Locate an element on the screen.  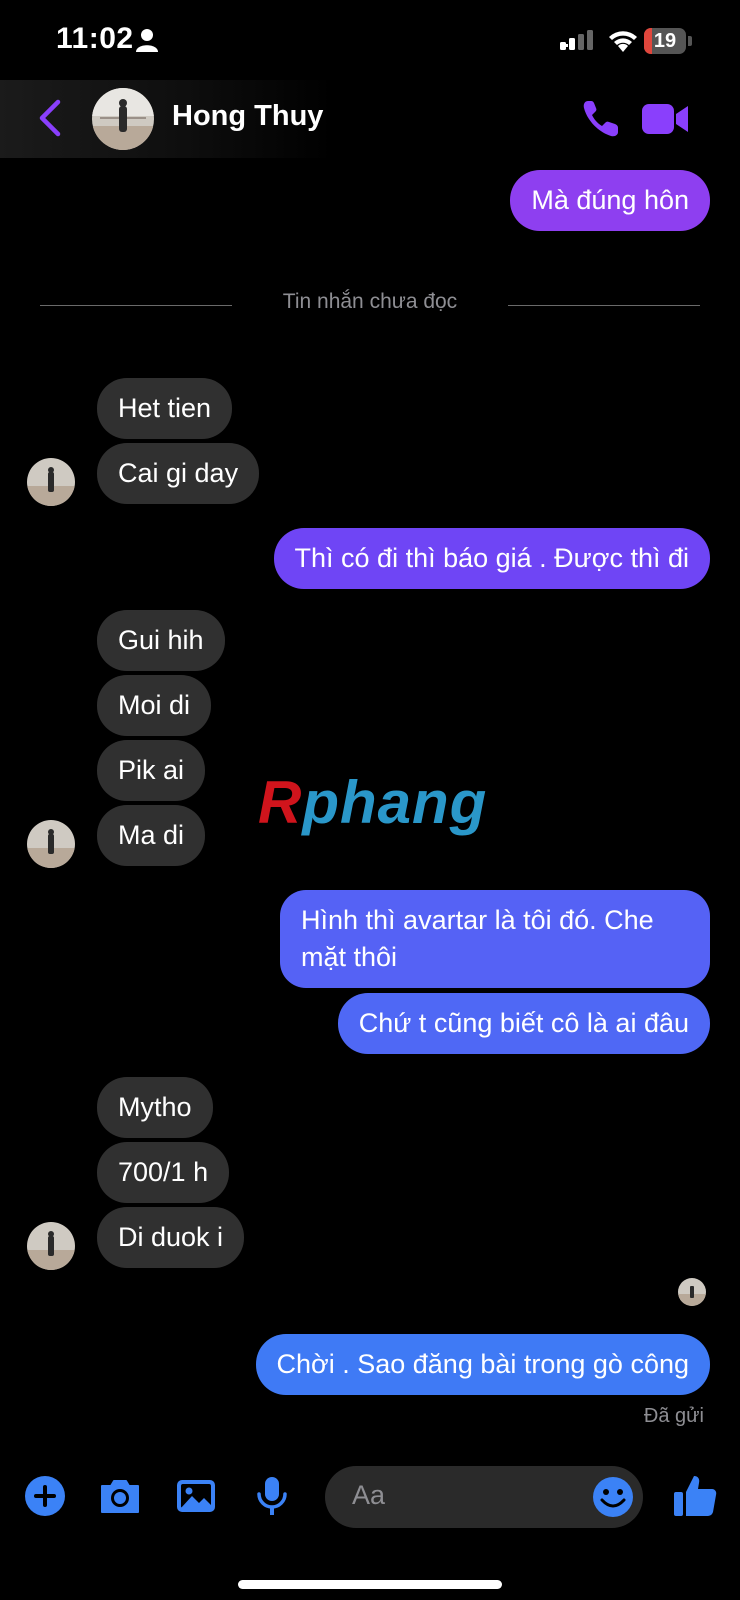
message-text: Chứ t cũng biết cô là ai đâu is located at coordinates (523, 1023).